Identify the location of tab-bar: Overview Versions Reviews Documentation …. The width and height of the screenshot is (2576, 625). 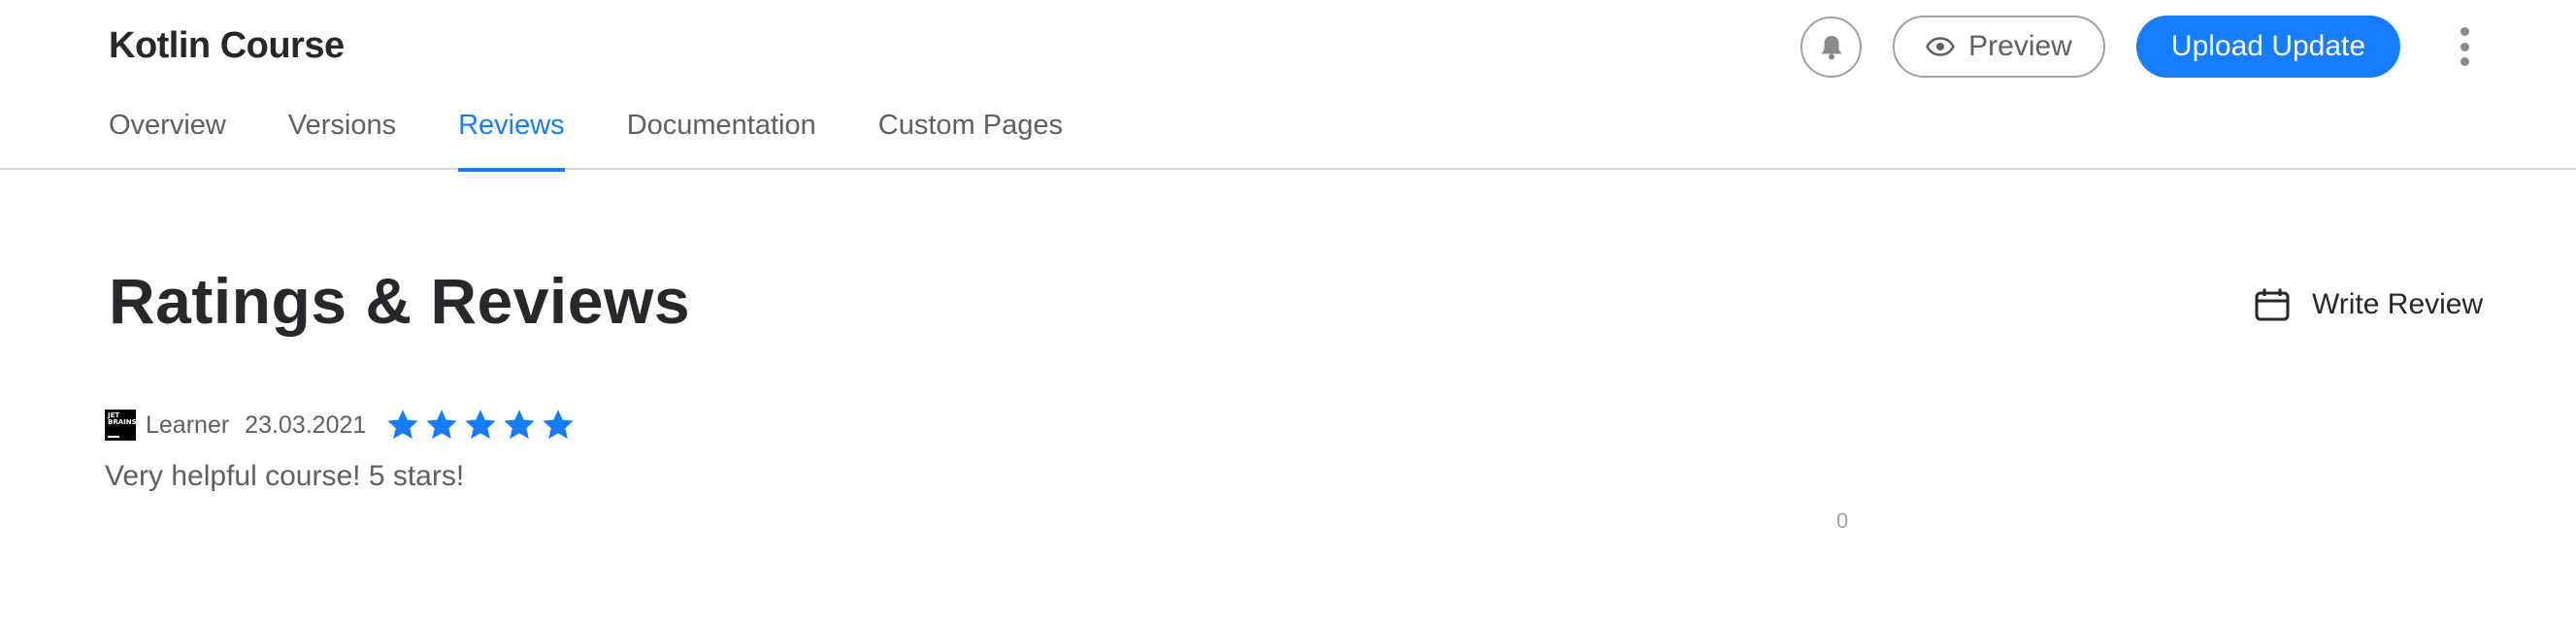
(617, 138).